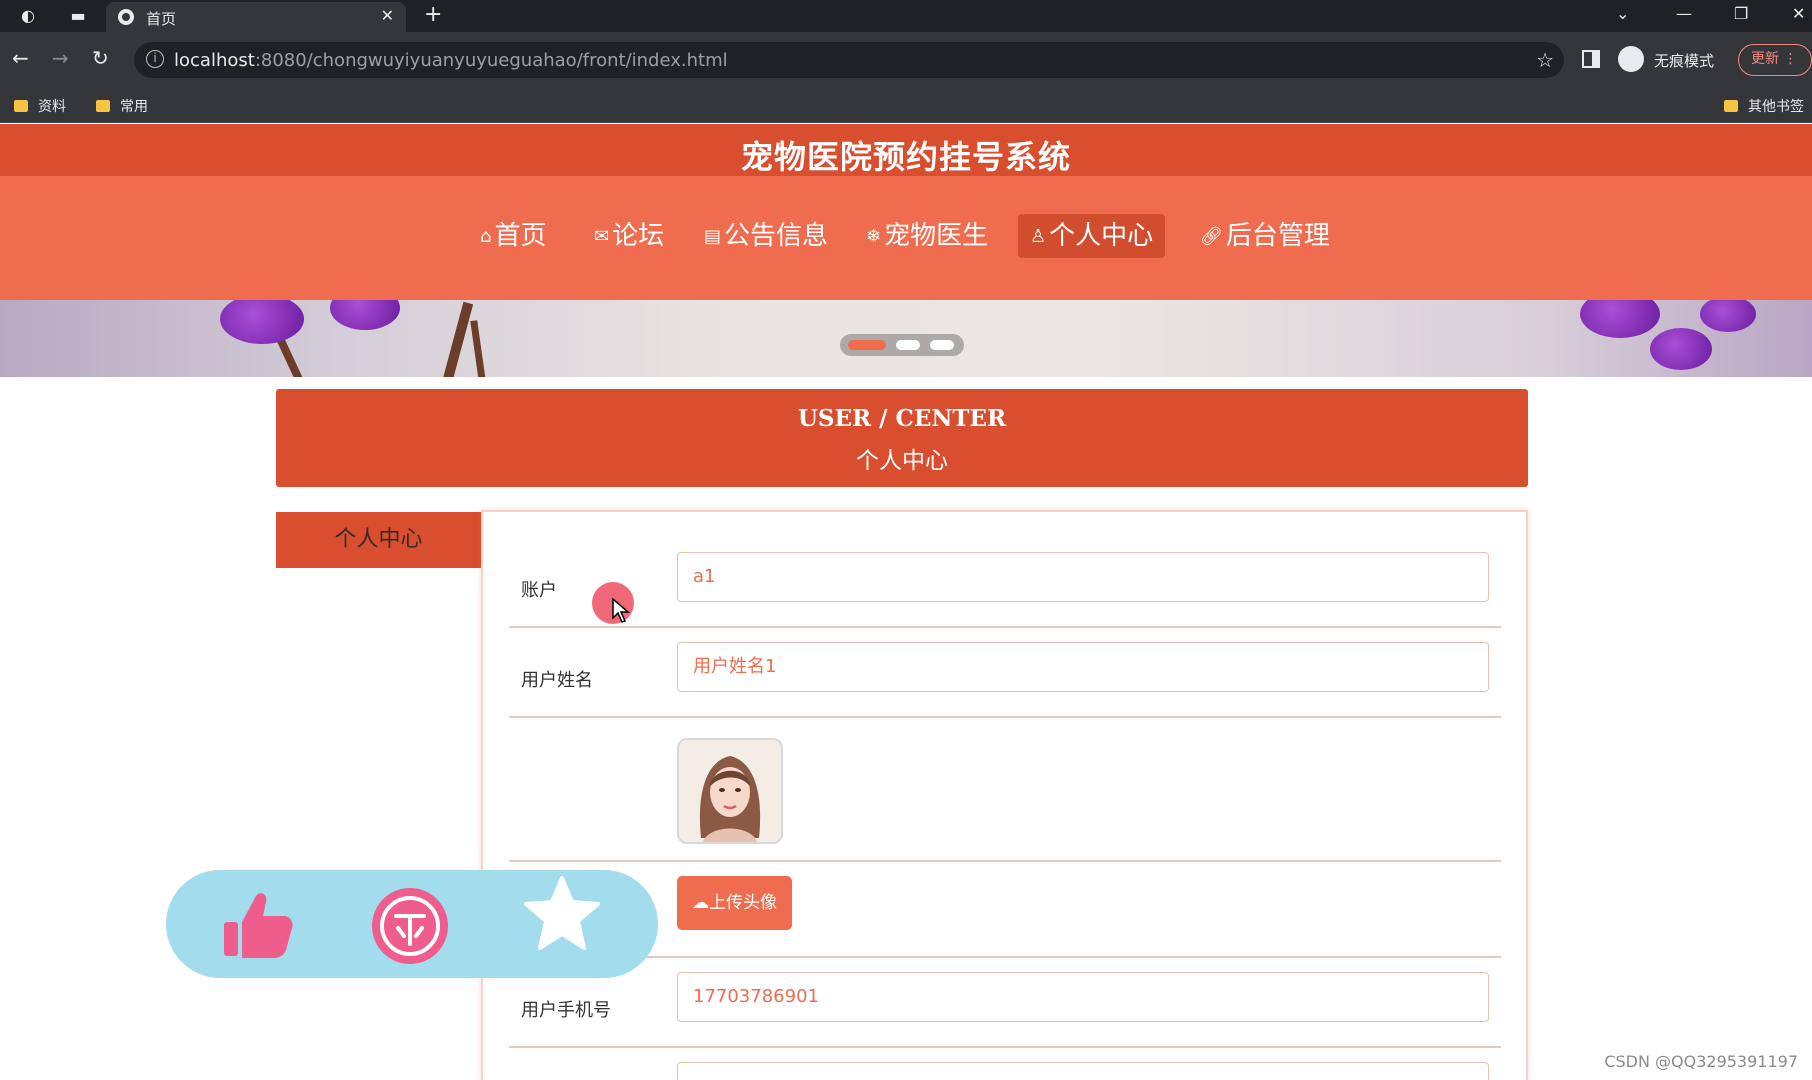 This screenshot has height=1080, width=1812. I want to click on tab-search-icon: ▬, so click(78, 16).